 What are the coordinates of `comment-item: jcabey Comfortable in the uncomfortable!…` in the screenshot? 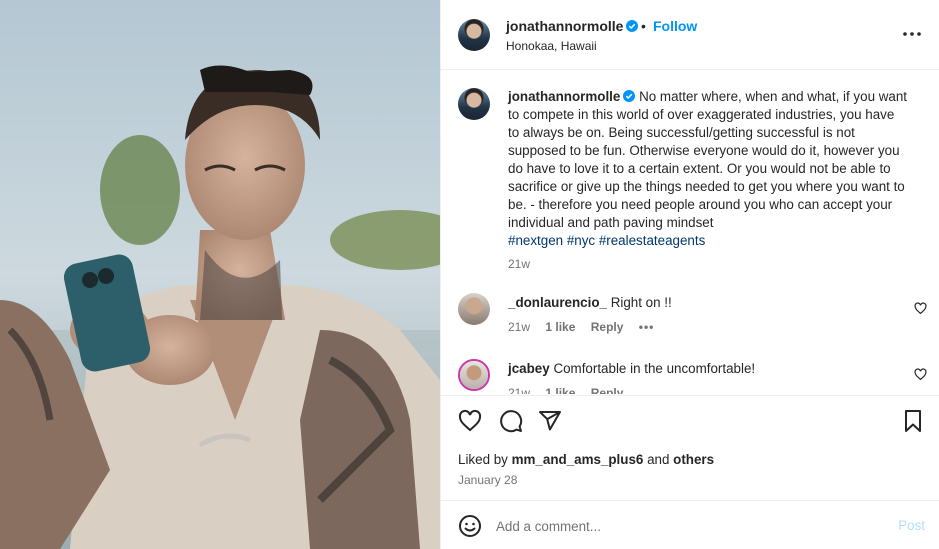 It's located at (690, 376).